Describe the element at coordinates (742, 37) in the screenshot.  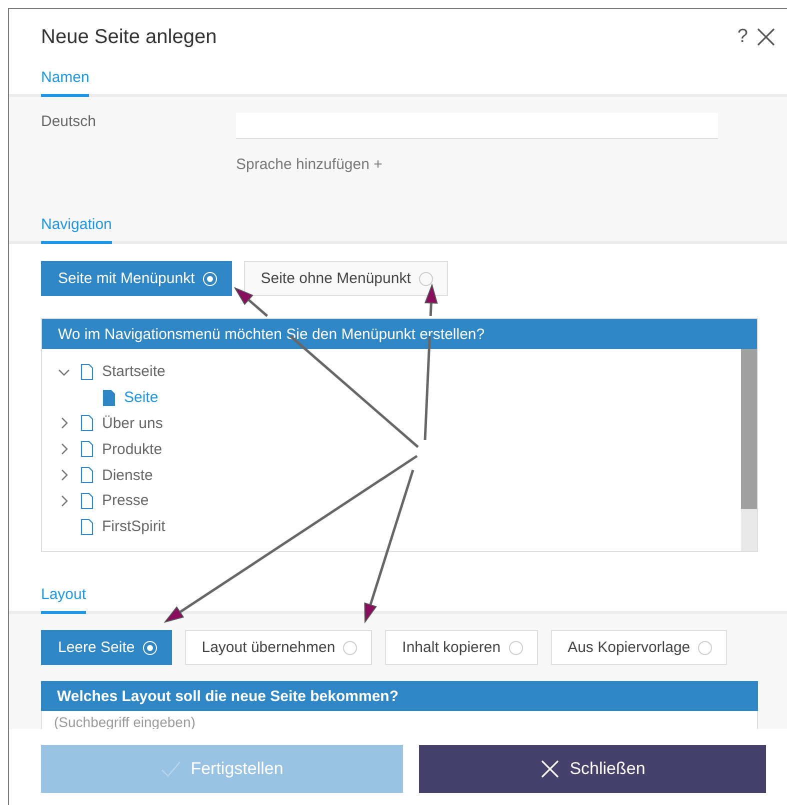
I see `help-button: ?` at that location.